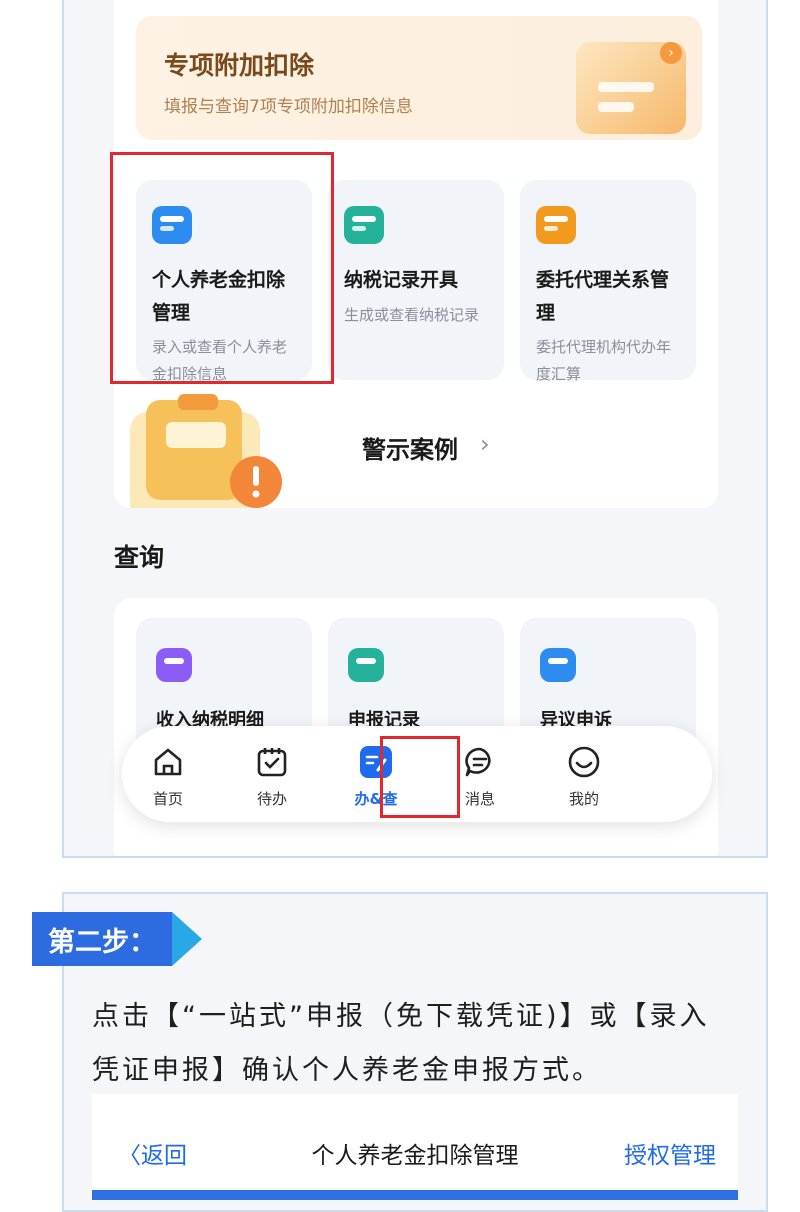 Image resolution: width=800 pixels, height=1212 pixels. I want to click on step-badge-label: 第二步：, so click(102, 942).